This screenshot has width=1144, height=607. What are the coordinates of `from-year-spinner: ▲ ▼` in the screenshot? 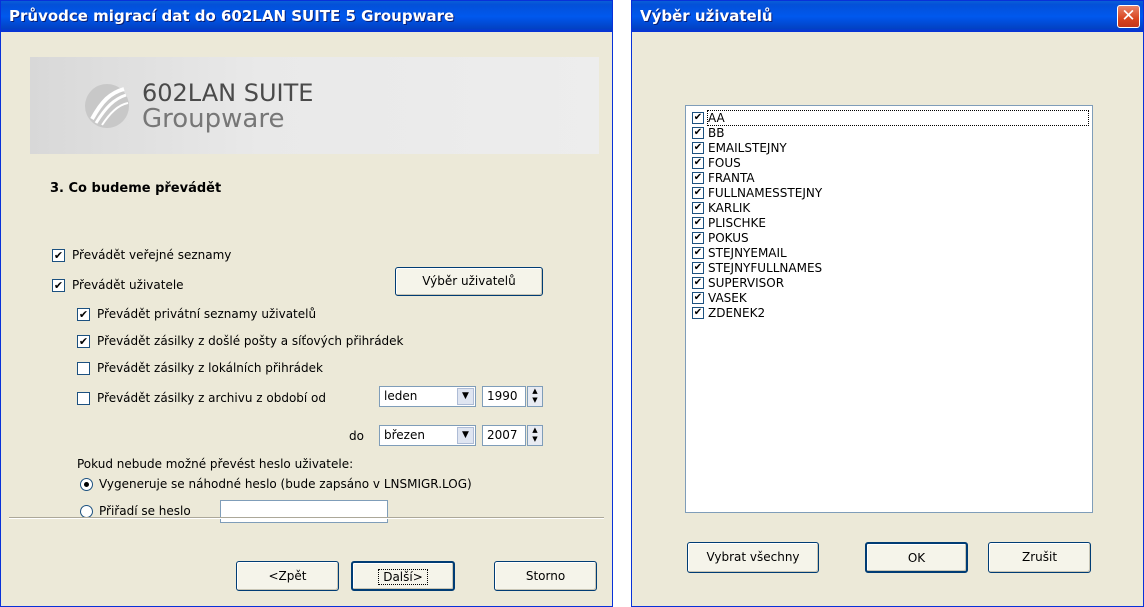 It's located at (535, 396).